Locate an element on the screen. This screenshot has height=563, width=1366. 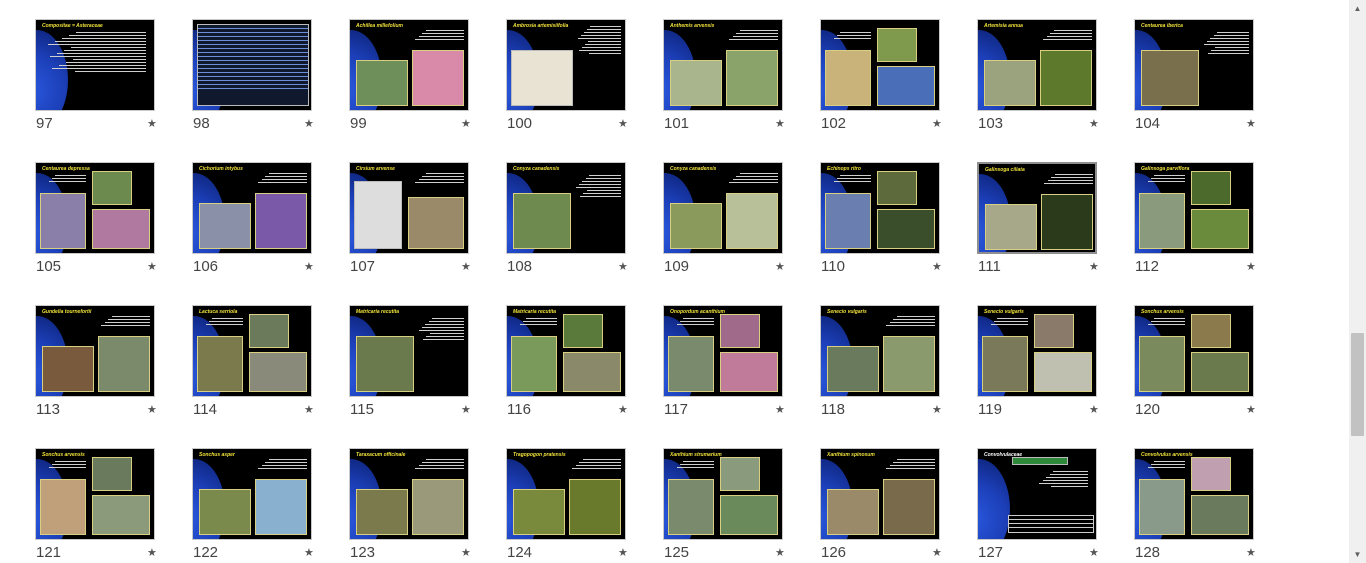
slide-preview: Achillea millefolium is located at coordinates (409, 65).